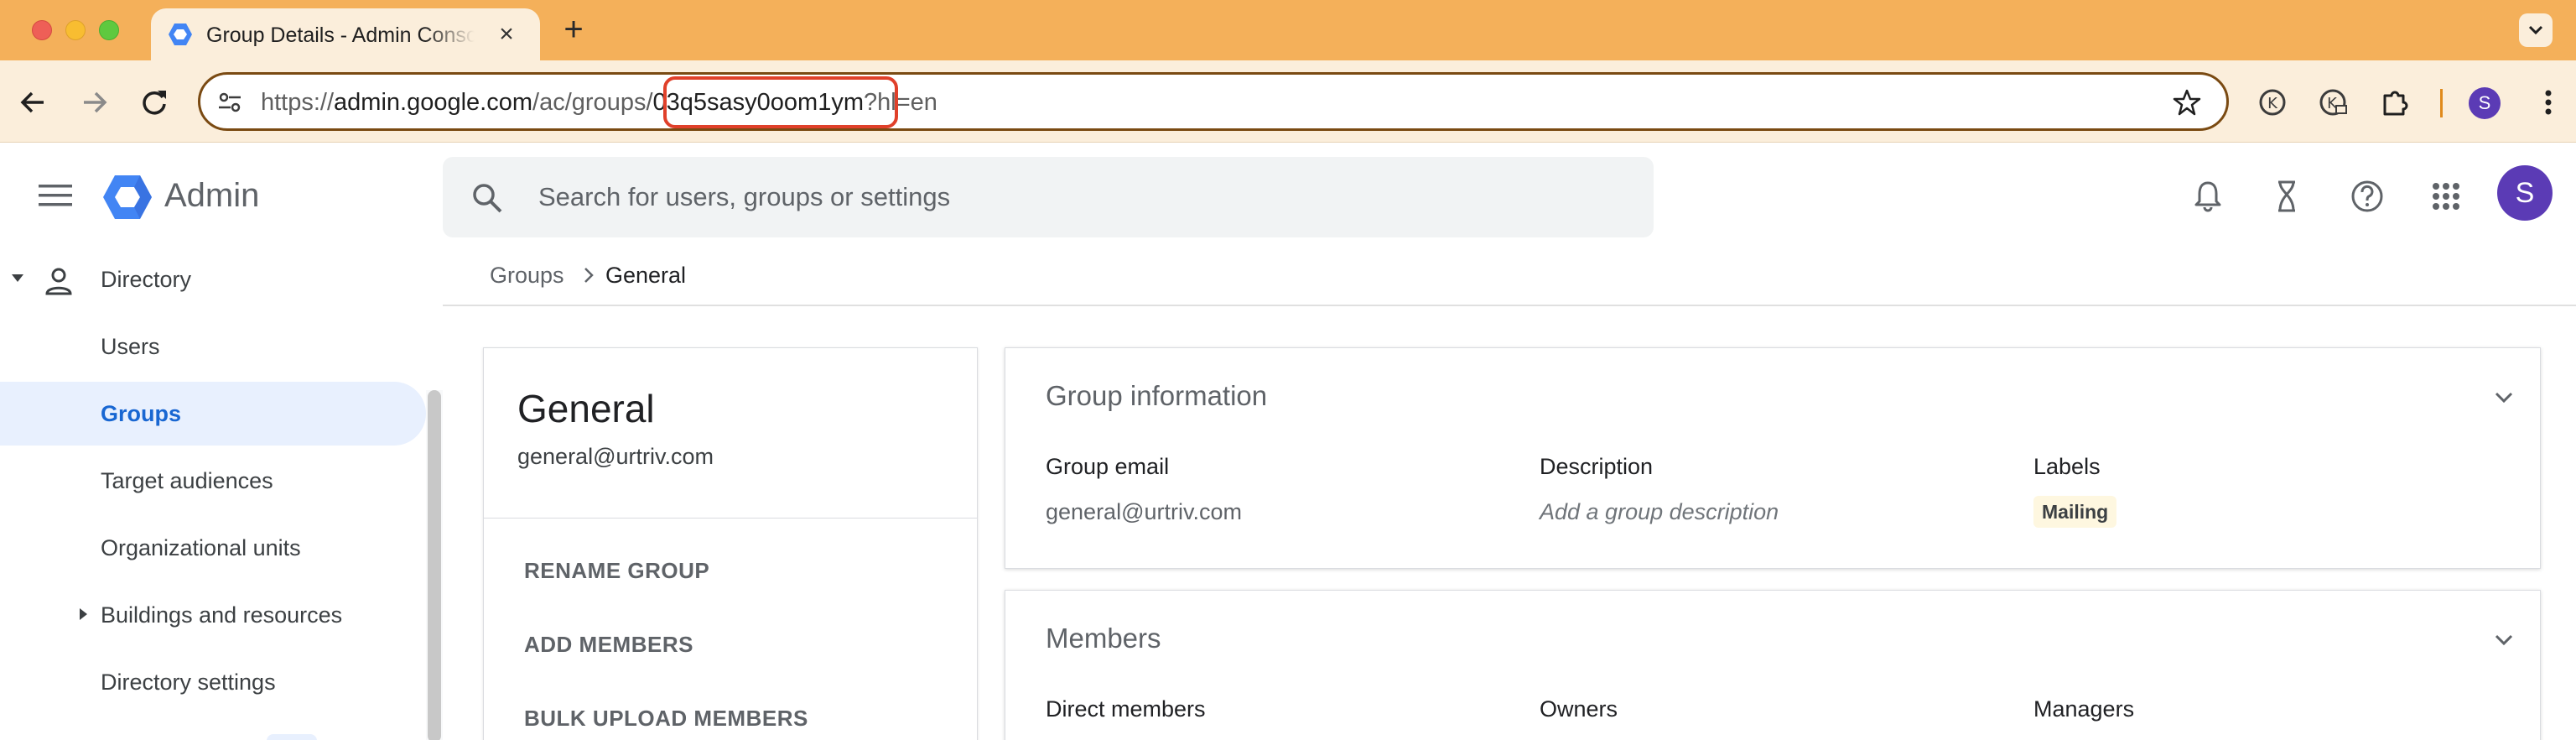 The image size is (2576, 740). Describe the element at coordinates (1288, 30) in the screenshot. I see `browser-tab-strip: Group Details - Admin Console × +` at that location.